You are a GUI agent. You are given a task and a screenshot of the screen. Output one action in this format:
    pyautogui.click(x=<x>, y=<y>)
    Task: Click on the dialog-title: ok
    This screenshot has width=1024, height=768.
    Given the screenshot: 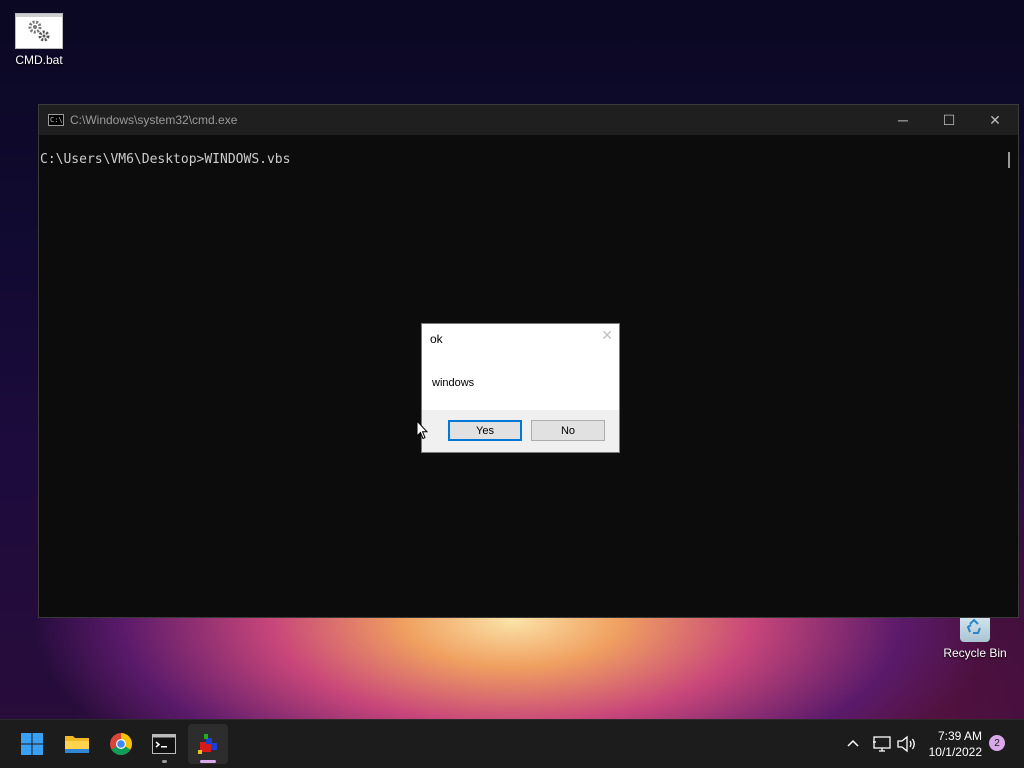 What is the action you would take?
    pyautogui.click(x=436, y=339)
    